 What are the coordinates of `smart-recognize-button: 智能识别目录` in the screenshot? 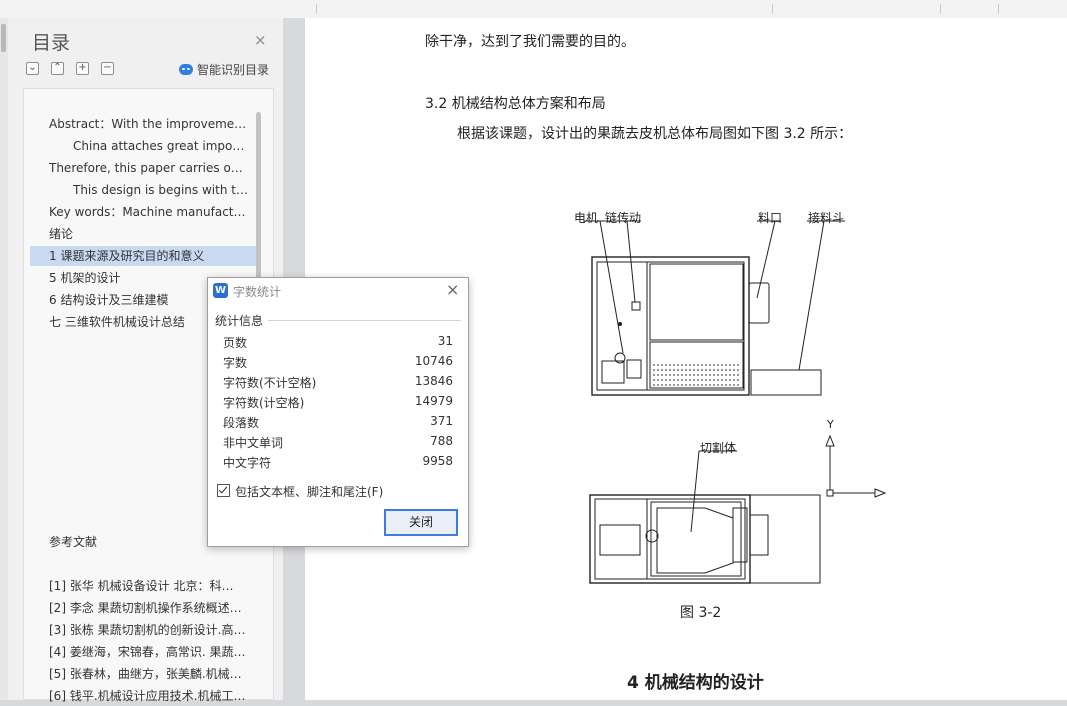 It's located at (224, 69).